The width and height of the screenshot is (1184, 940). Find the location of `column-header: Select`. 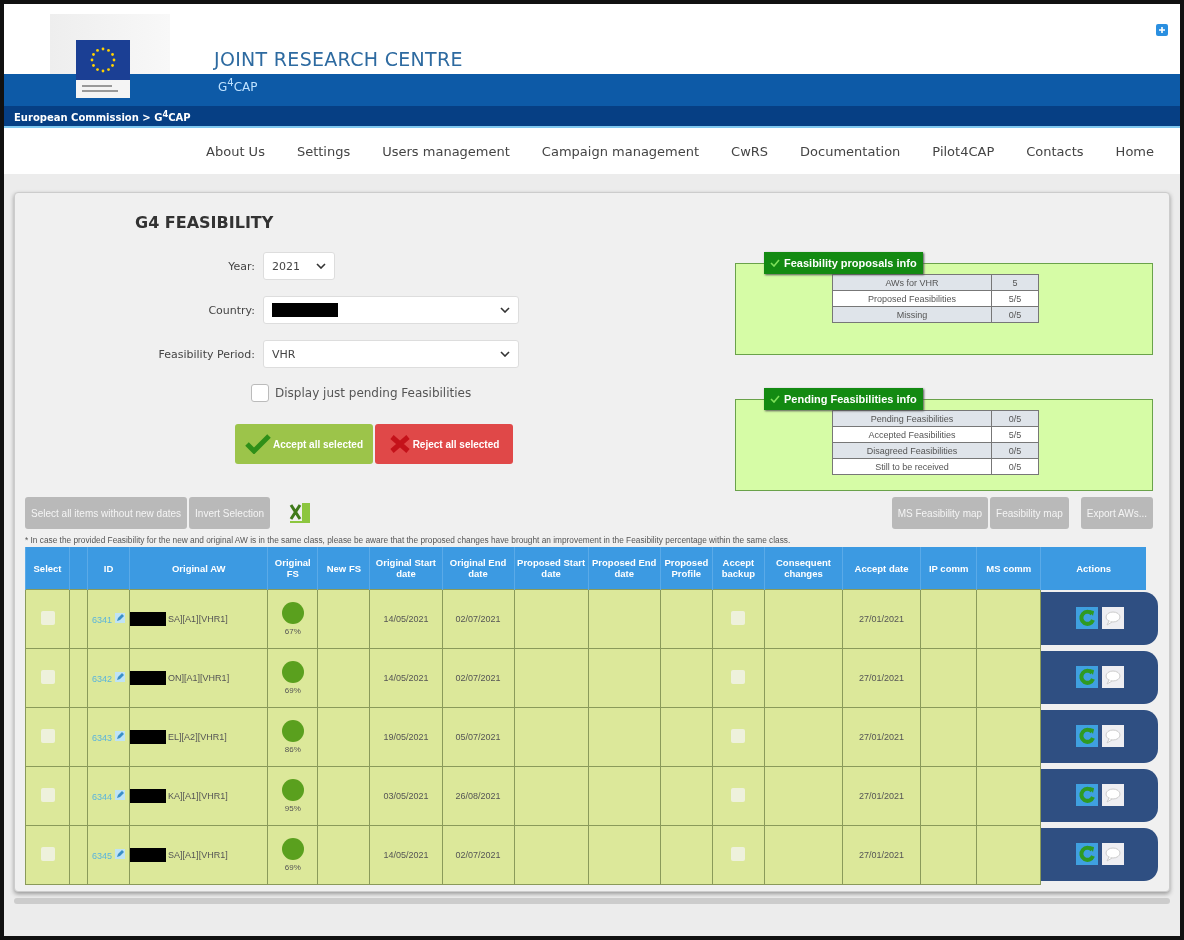

column-header: Select is located at coordinates (47, 568).